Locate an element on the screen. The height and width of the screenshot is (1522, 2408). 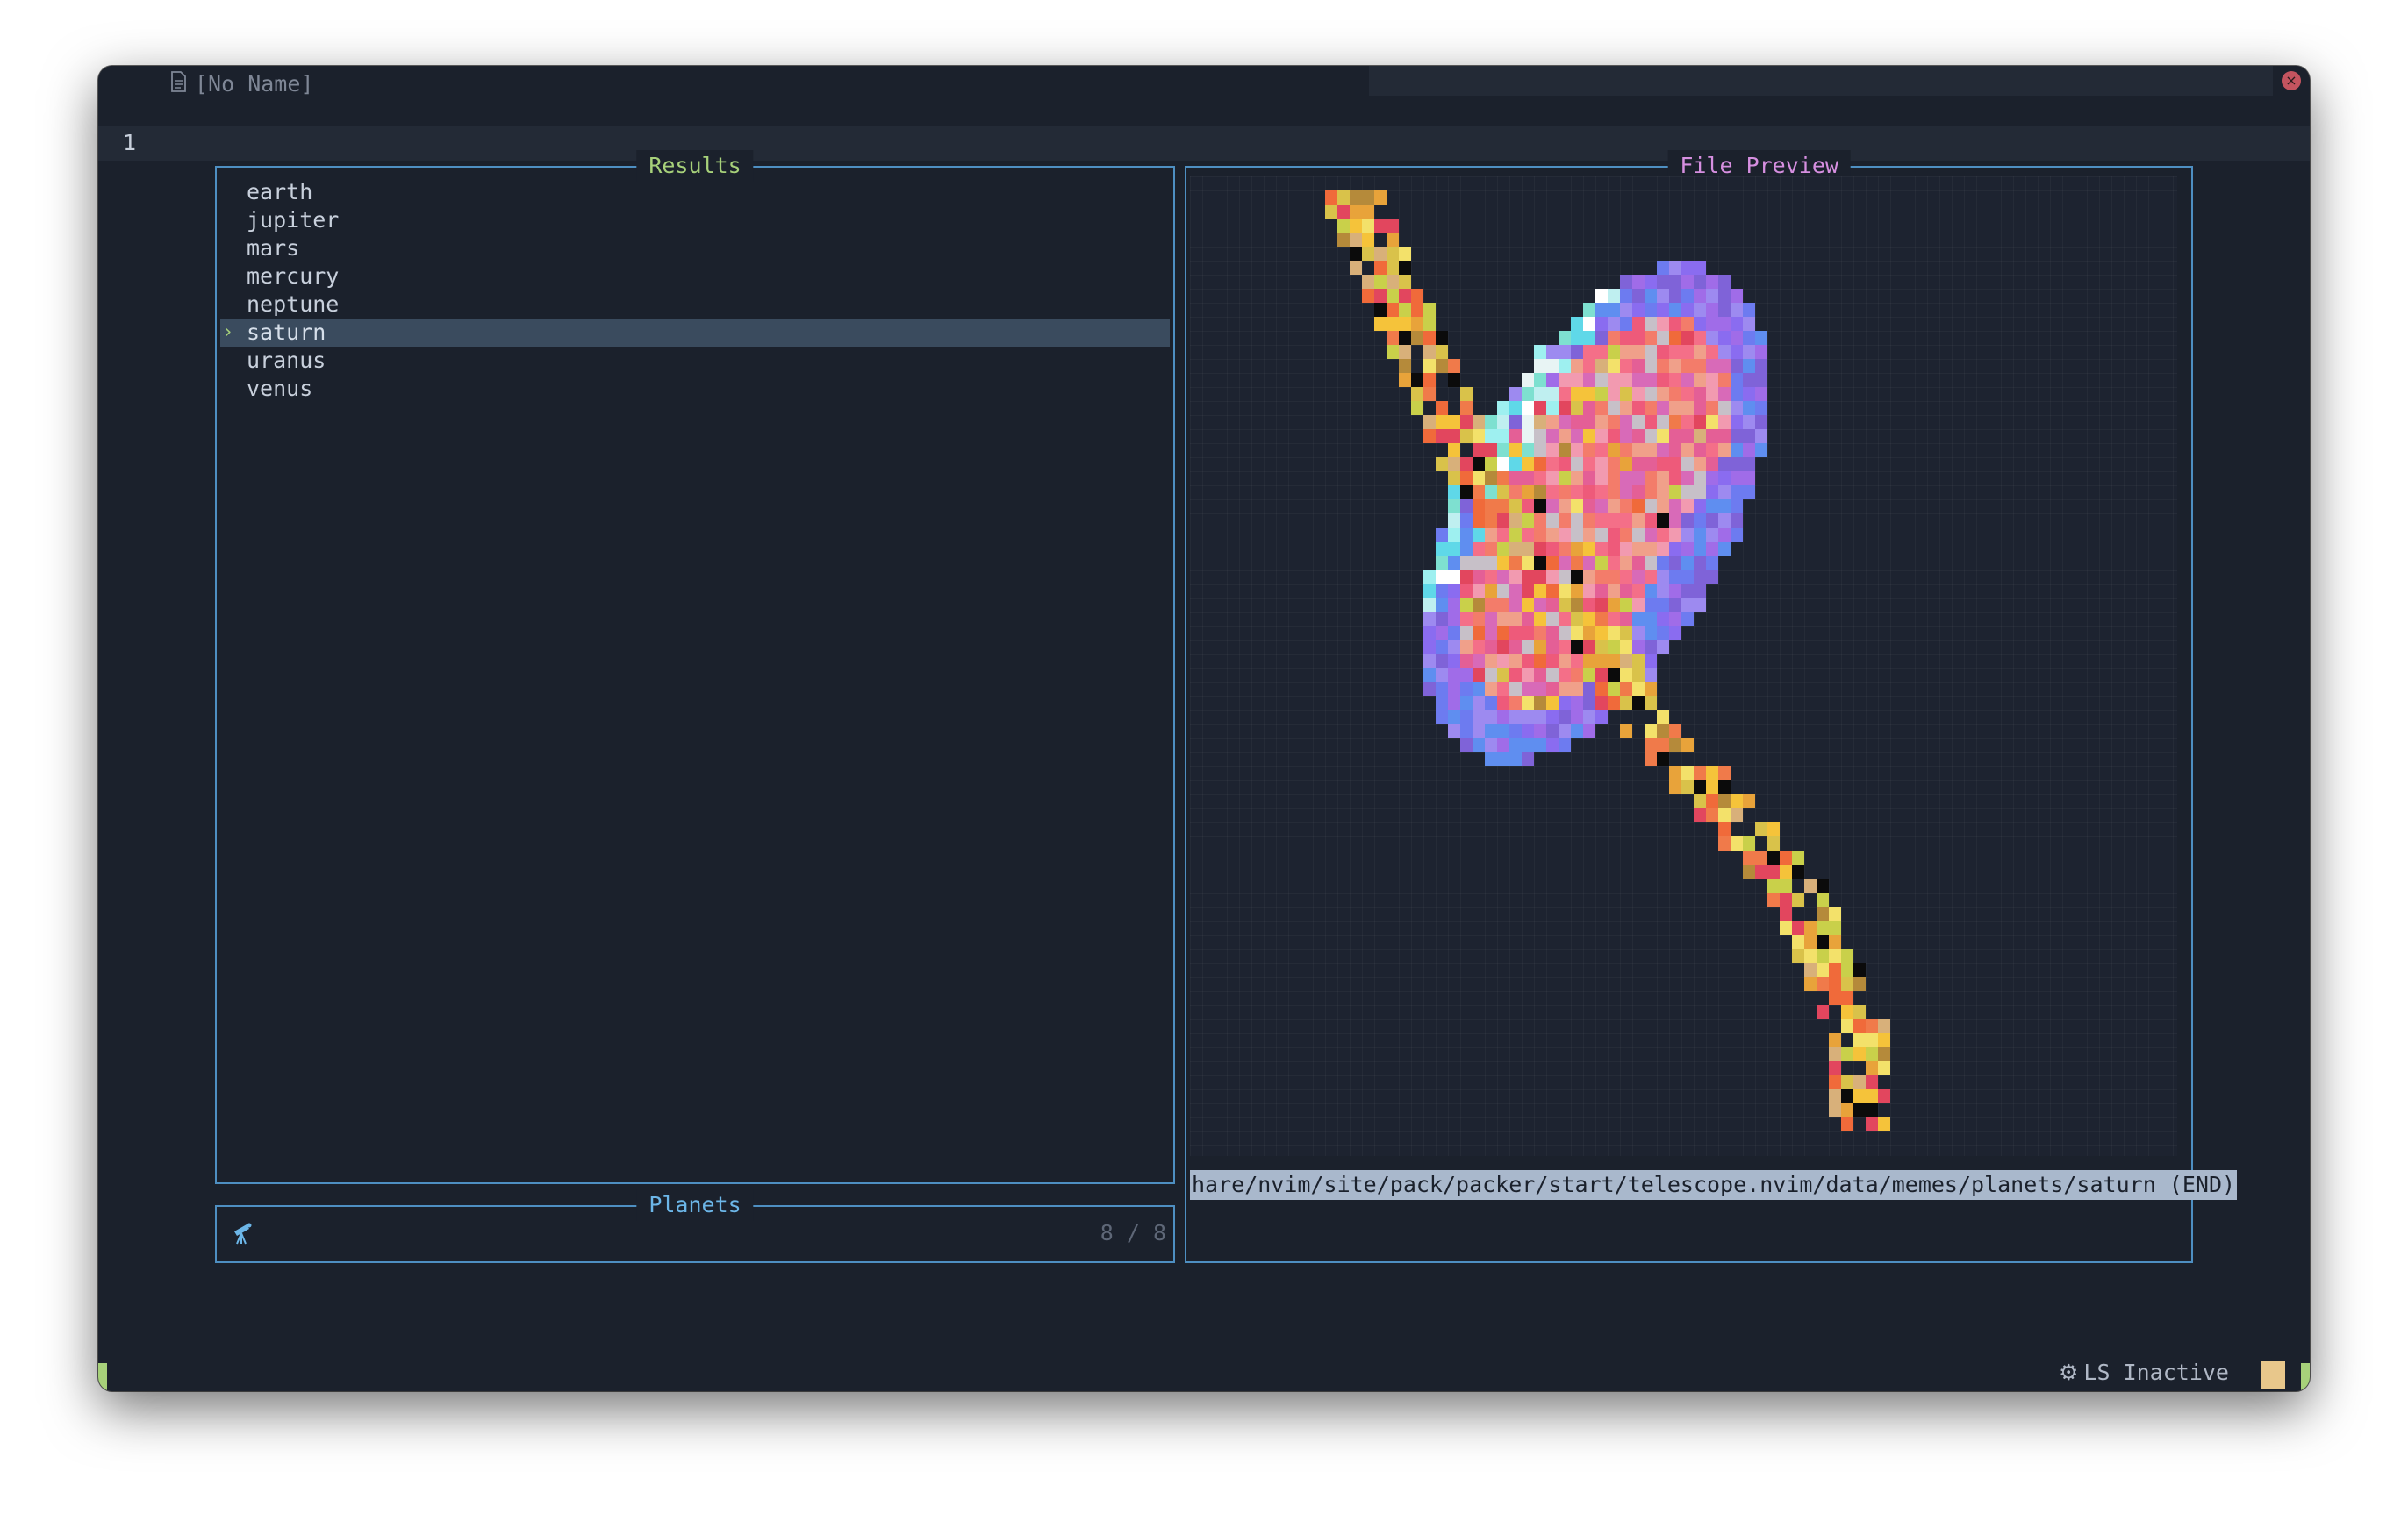
prompt-input is located at coordinates (664, 1234).